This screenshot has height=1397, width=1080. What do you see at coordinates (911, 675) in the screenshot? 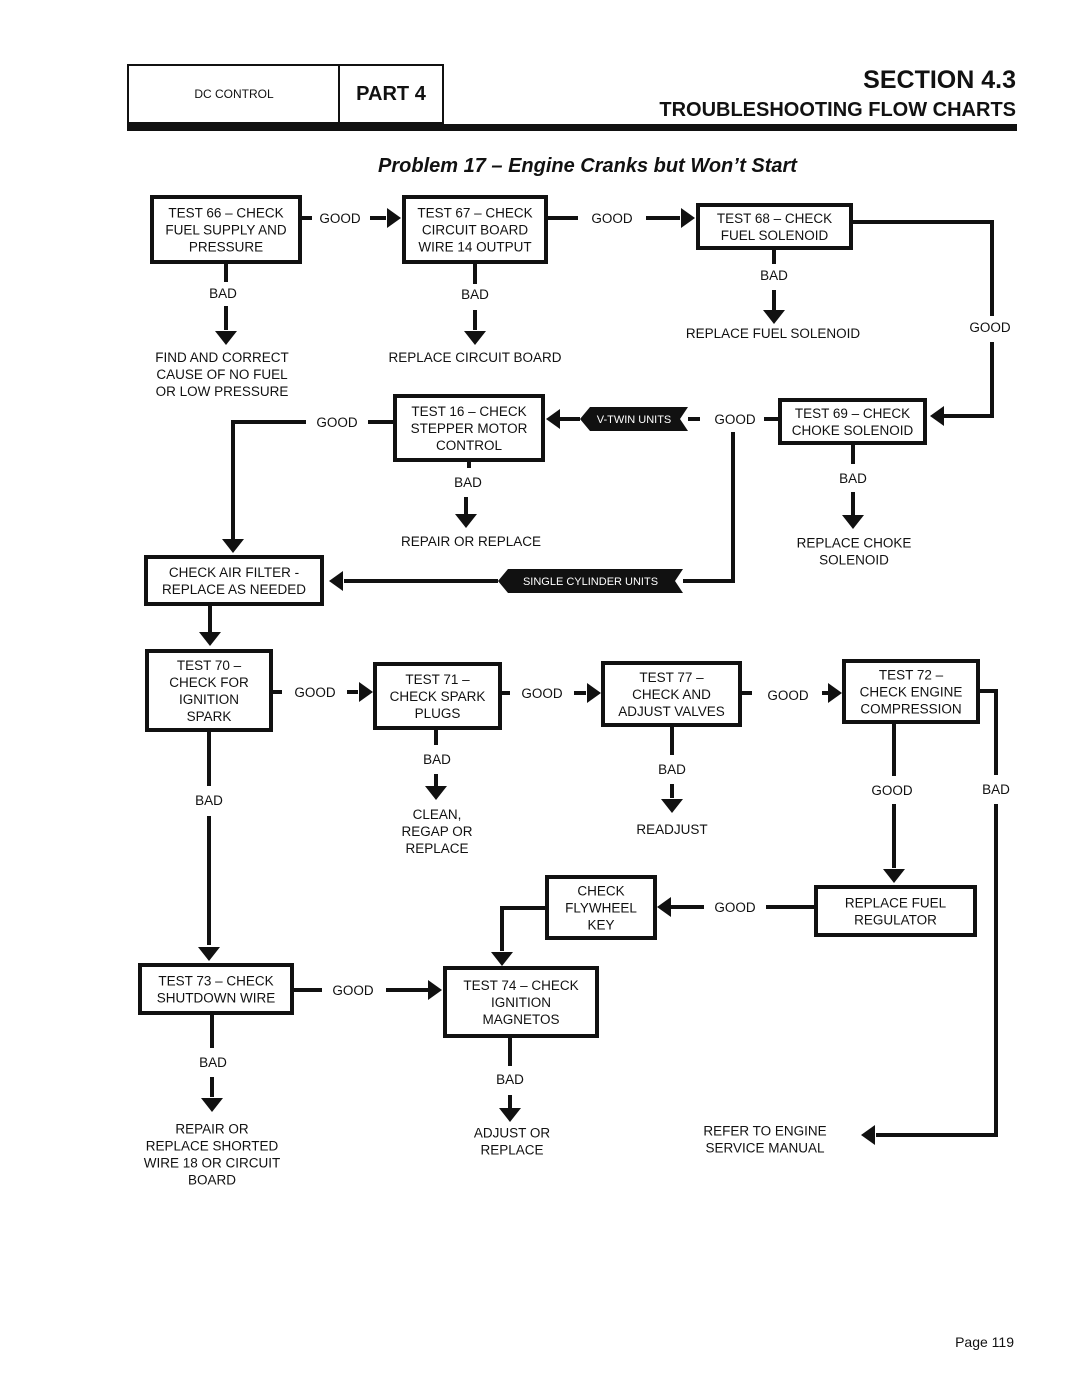
I see `node-t72-text-line: TEST 72 –` at bounding box center [911, 675].